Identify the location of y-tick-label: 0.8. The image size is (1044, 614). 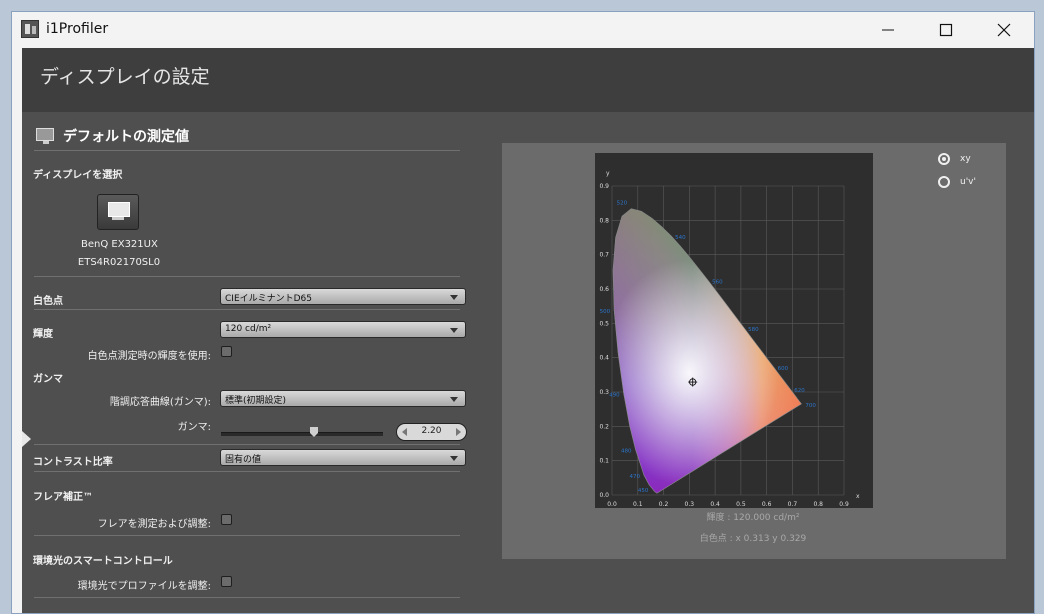
(604, 220).